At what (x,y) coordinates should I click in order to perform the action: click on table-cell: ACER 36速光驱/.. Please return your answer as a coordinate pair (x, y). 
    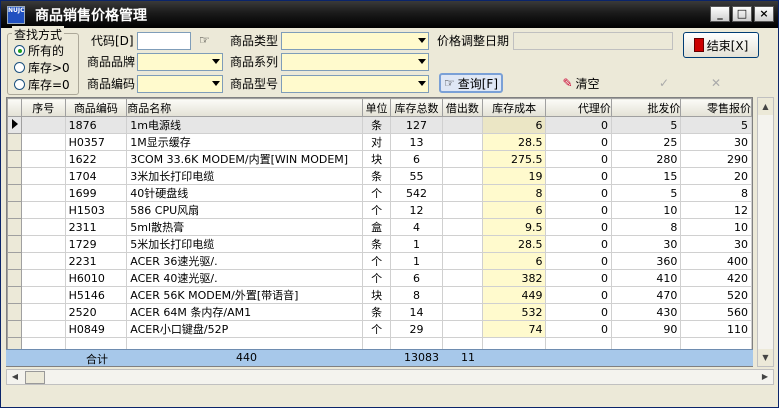
    Looking at the image, I should click on (245, 261).